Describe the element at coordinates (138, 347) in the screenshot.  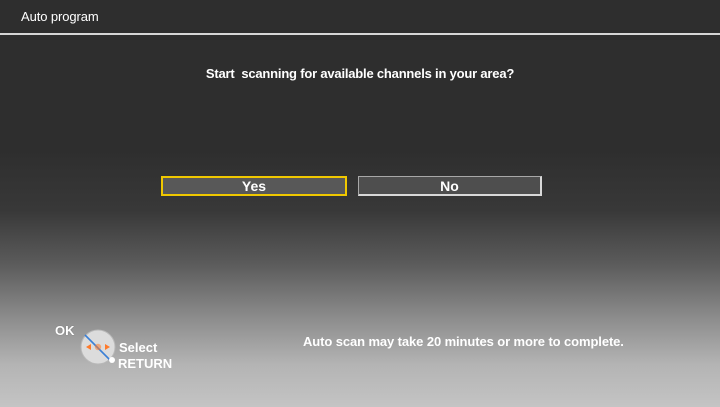
I see `select-hint-label: Select` at that location.